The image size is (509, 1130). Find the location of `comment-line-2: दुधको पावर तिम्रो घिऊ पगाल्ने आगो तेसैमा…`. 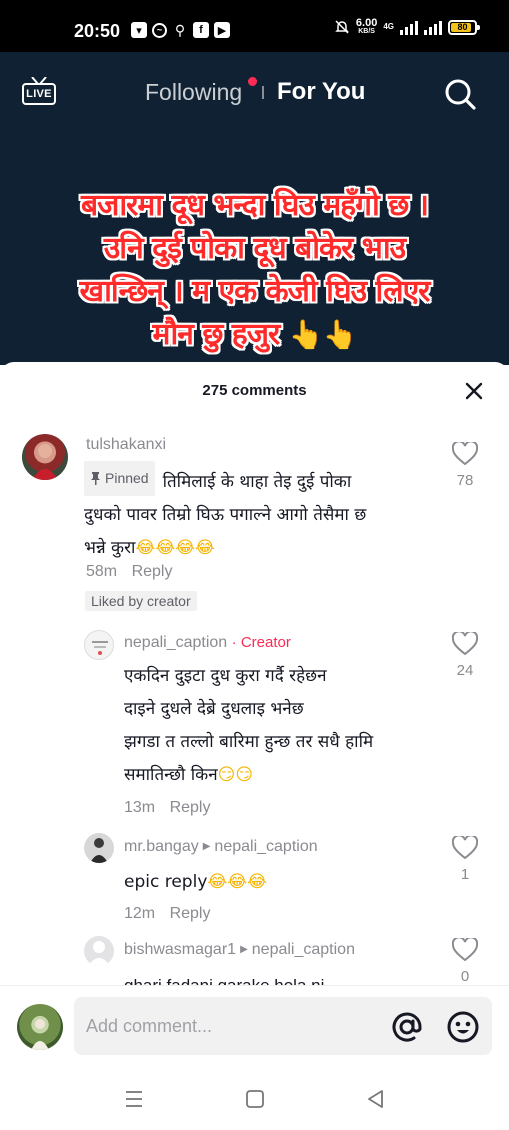

comment-line-2: दुधको पावर तिम्रो घिऊ पगाल्ने आगो तेसैमा… is located at coordinates (225, 515).